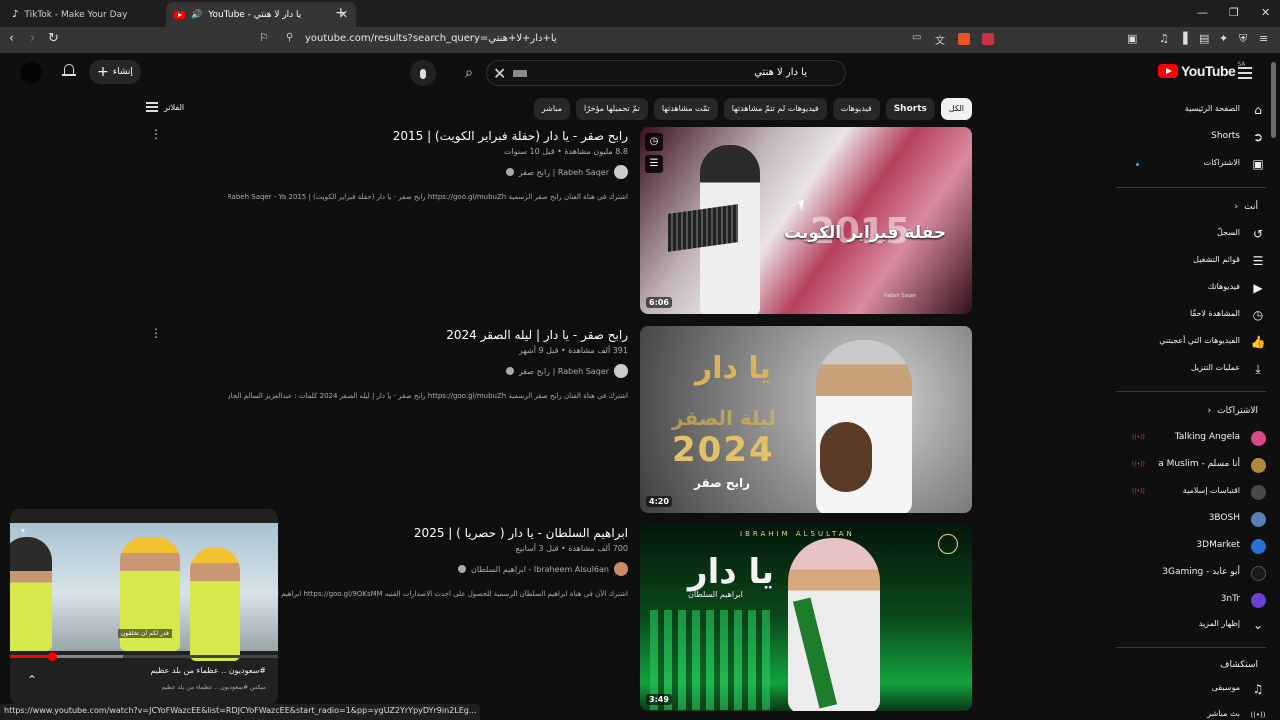 This screenshot has width=1280, height=720. Describe the element at coordinates (775, 109) in the screenshot. I see `chip-unwatched: فيديوهات لم تتمّ مشاهدتها` at that location.